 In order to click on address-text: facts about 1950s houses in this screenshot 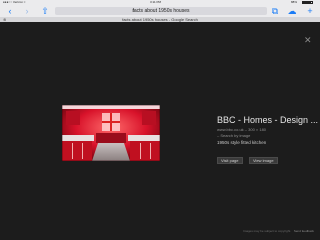, I will do `click(161, 11)`.